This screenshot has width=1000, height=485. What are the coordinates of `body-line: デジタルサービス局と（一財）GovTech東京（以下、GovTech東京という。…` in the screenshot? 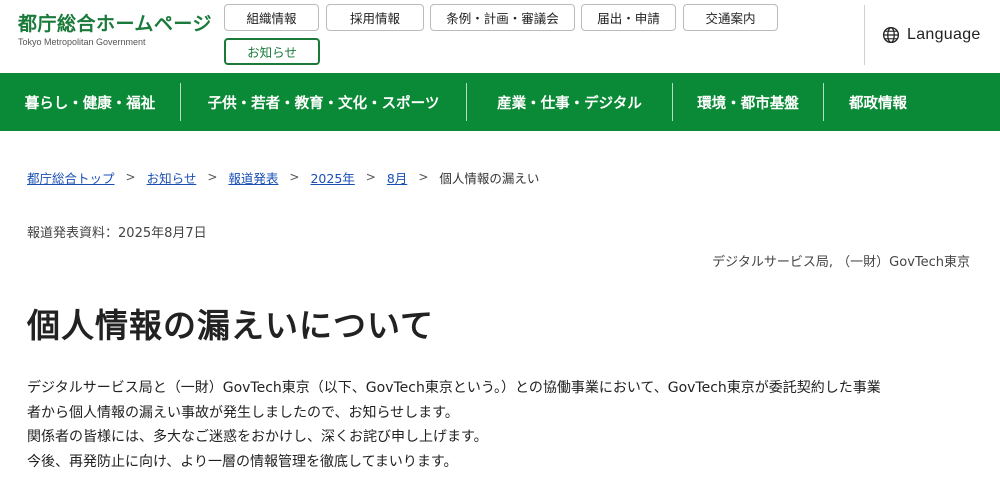 It's located at (454, 388).